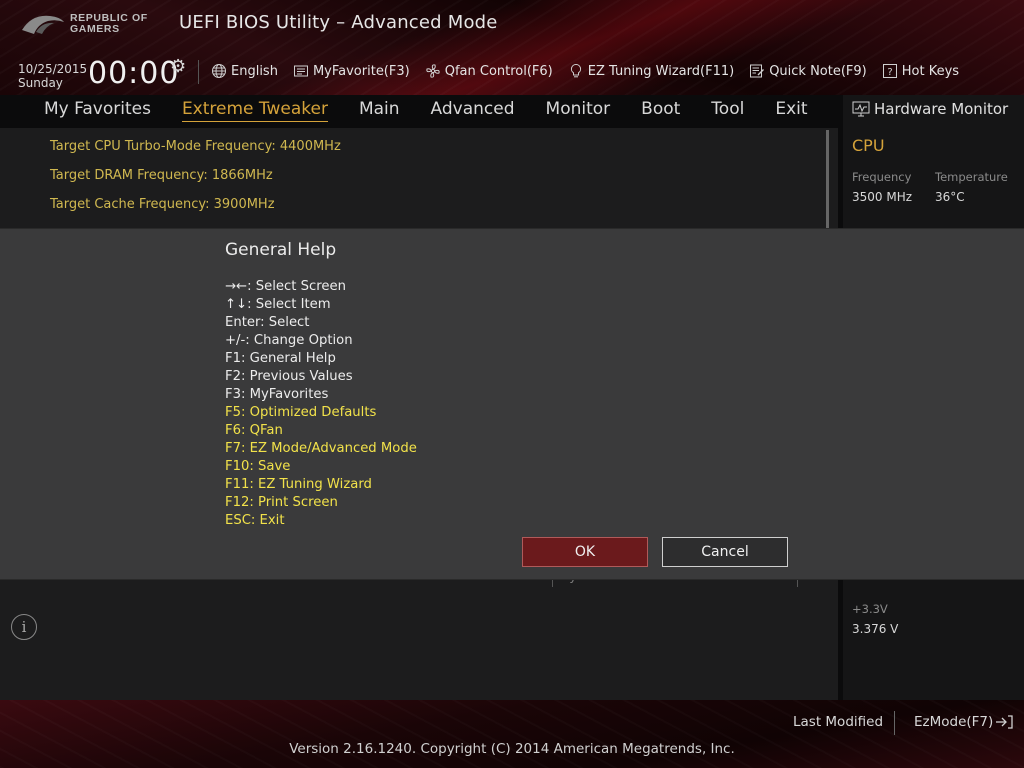 Image resolution: width=1024 pixels, height=768 pixels. I want to click on lightbulb-icon, so click(576, 71).